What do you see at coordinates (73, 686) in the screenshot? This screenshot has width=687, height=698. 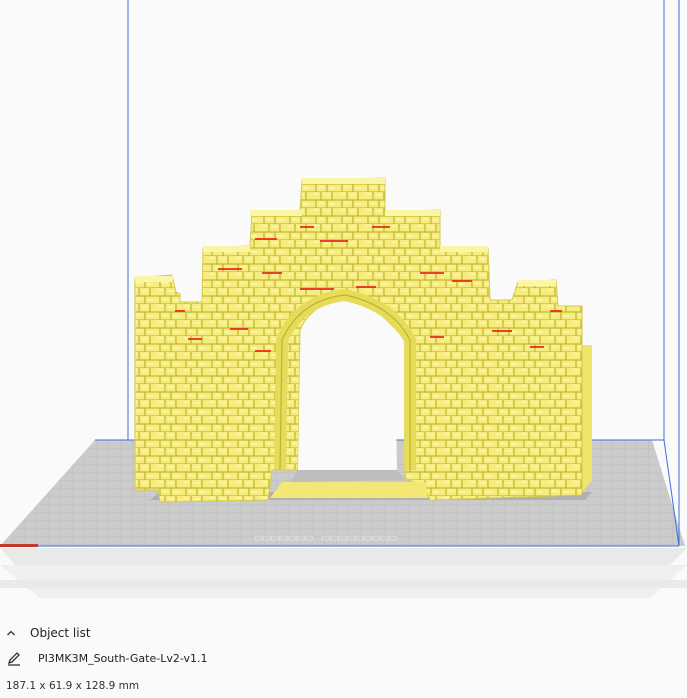 I see `object-dimensions: 187.1 x 61.9 x 128.9 mm` at bounding box center [73, 686].